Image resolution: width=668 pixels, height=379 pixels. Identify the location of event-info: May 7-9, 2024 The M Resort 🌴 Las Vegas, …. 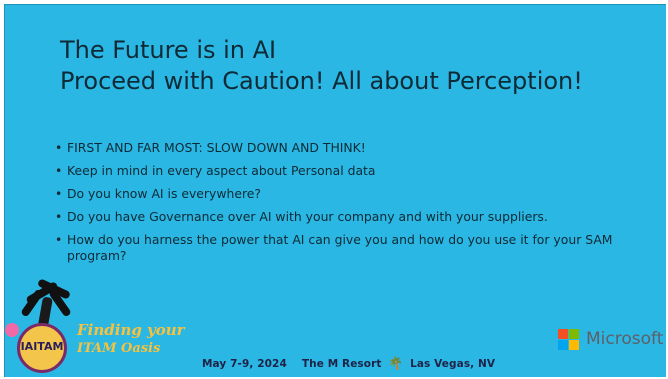
(348, 363).